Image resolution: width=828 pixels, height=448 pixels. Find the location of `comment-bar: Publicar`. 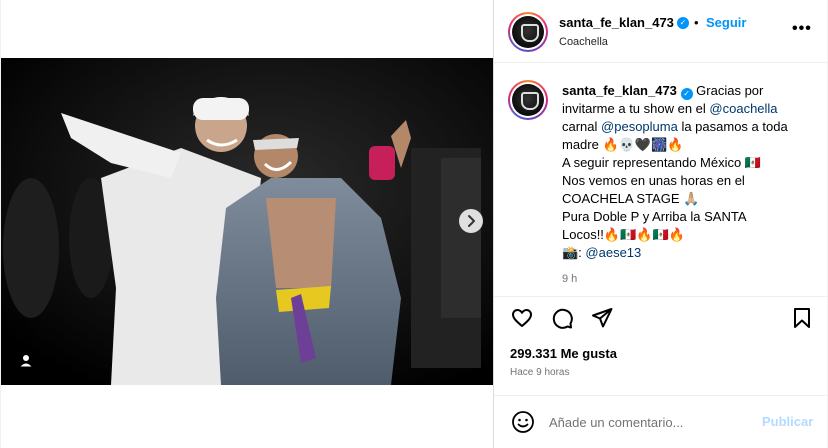

comment-bar: Publicar is located at coordinates (661, 421).